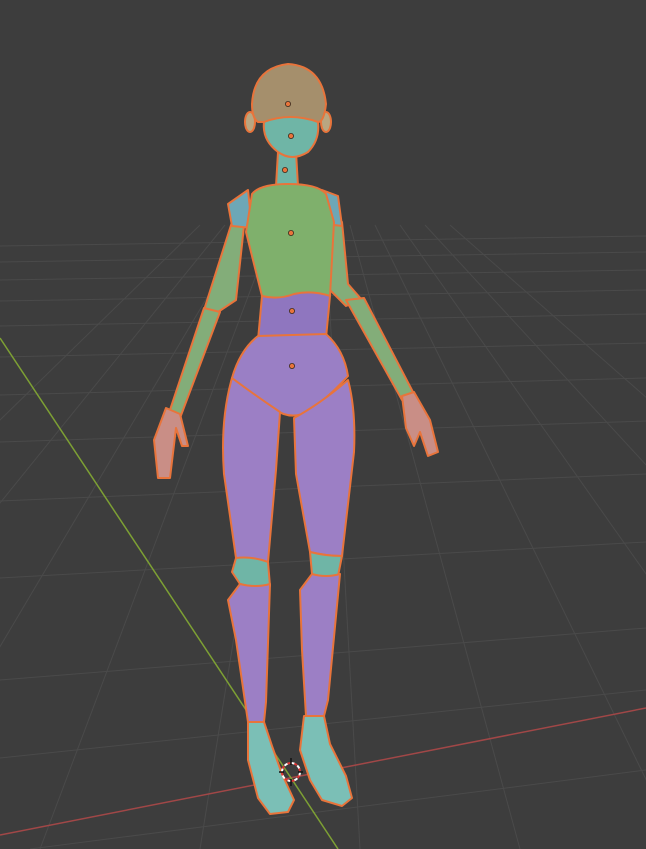  What do you see at coordinates (420, 424) in the screenshot?
I see `right-hand` at bounding box center [420, 424].